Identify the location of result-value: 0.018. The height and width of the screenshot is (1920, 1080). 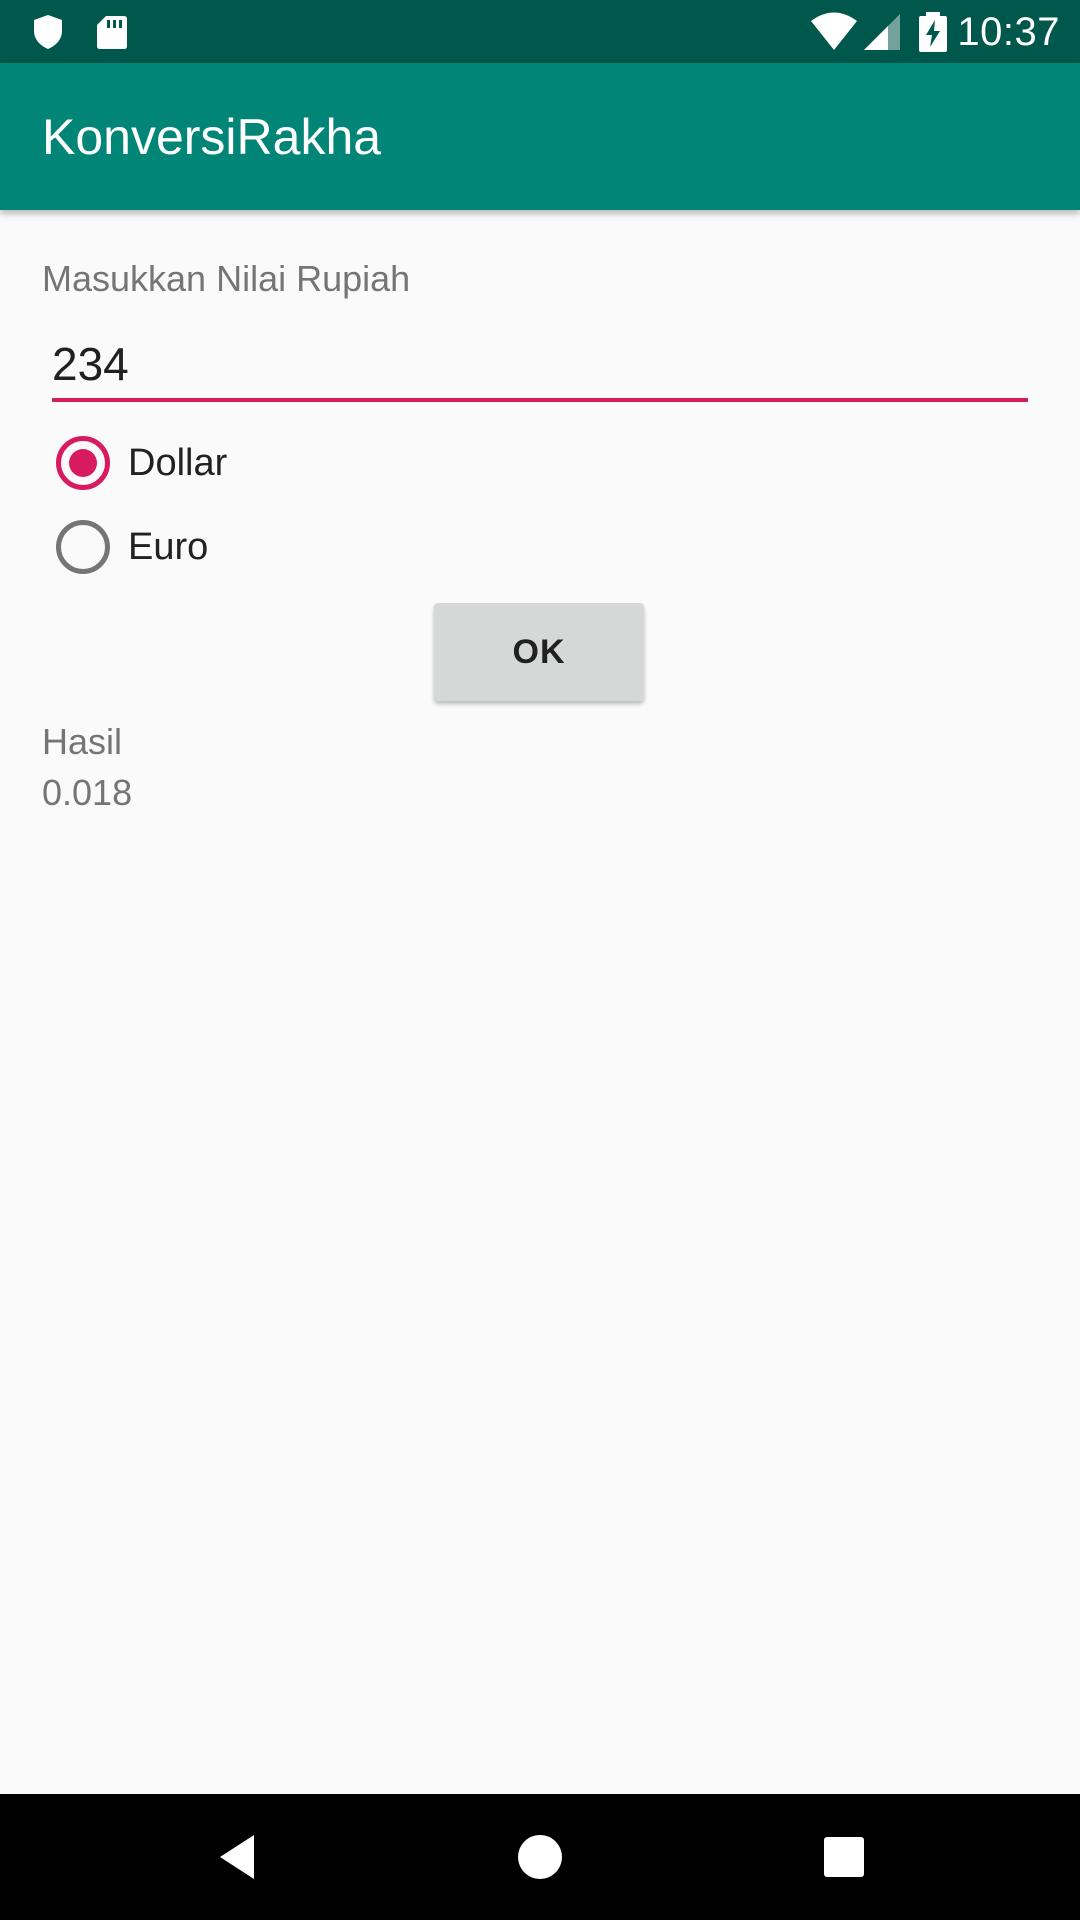
(87, 792).